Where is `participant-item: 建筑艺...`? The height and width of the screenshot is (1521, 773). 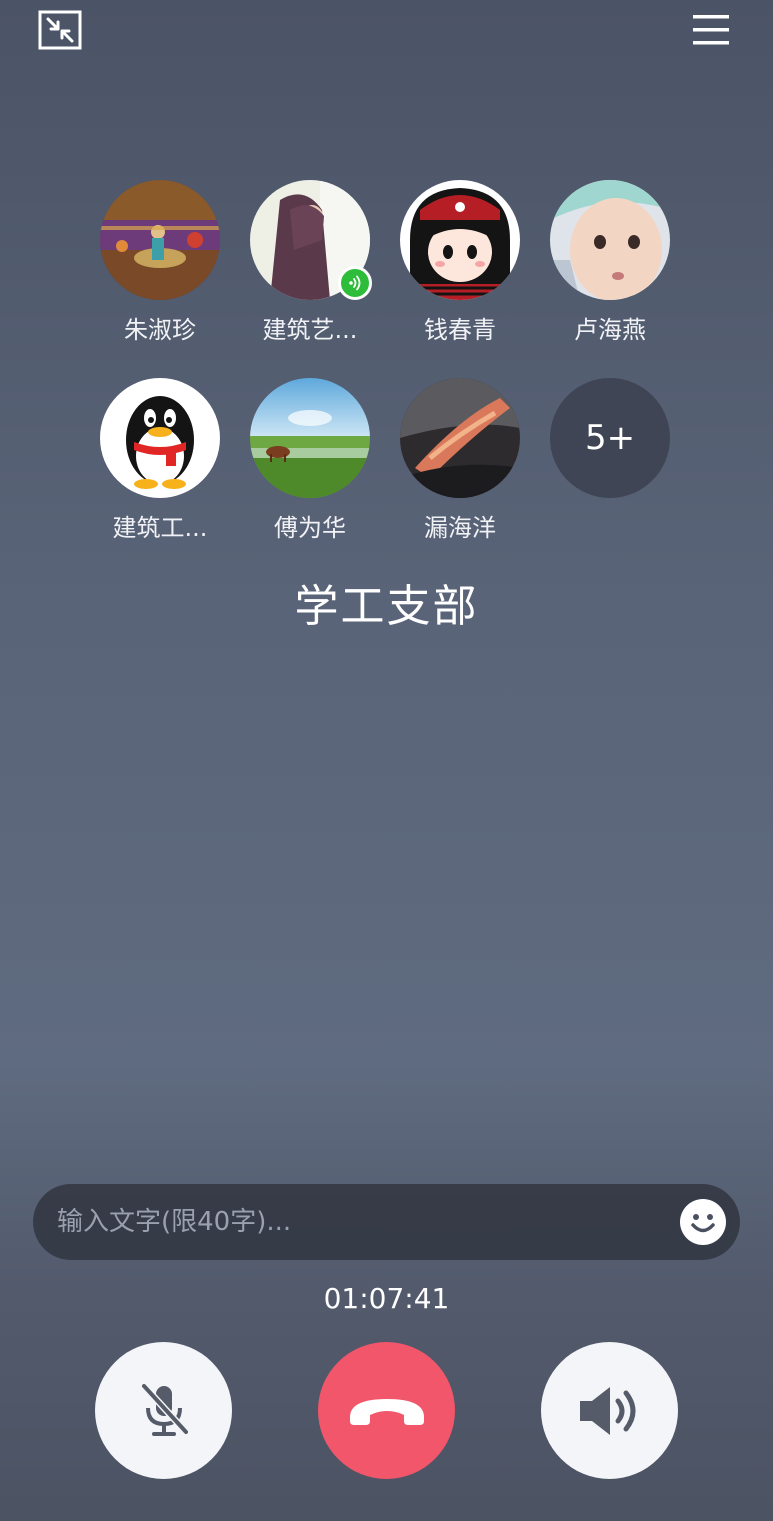 participant-item: 建筑艺... is located at coordinates (311, 263).